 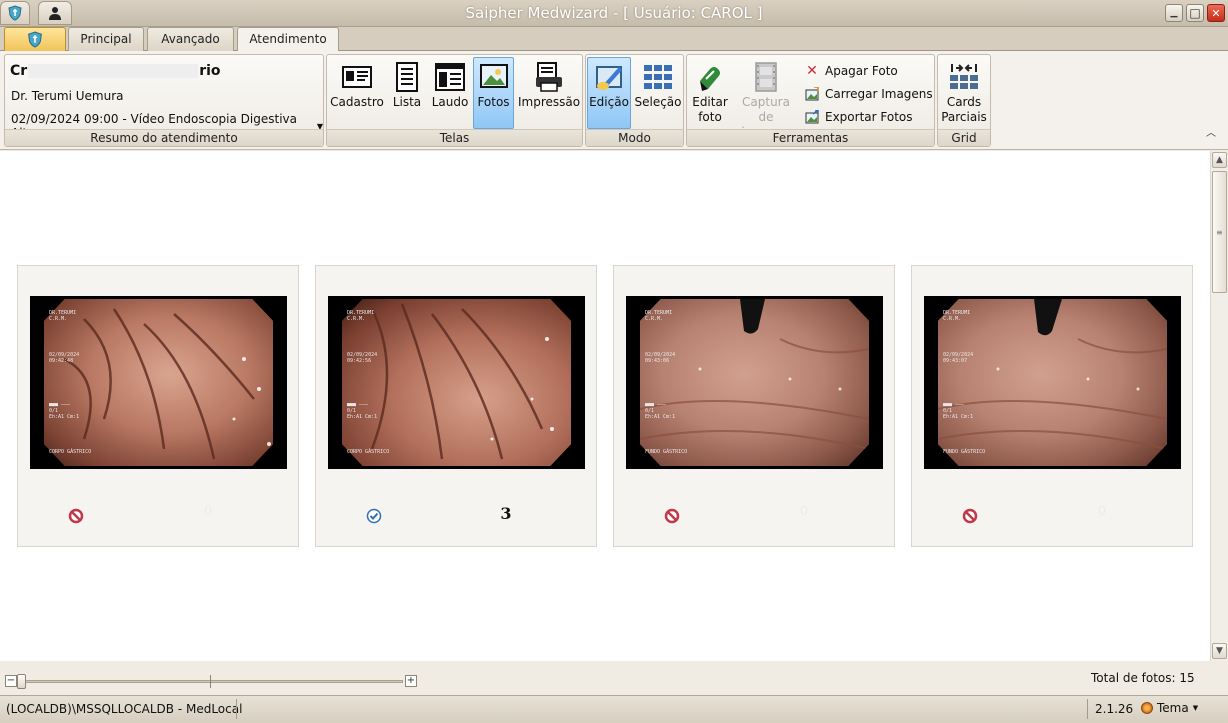 I want to click on editar-foto-button: Editar foto, so click(x=710, y=93).